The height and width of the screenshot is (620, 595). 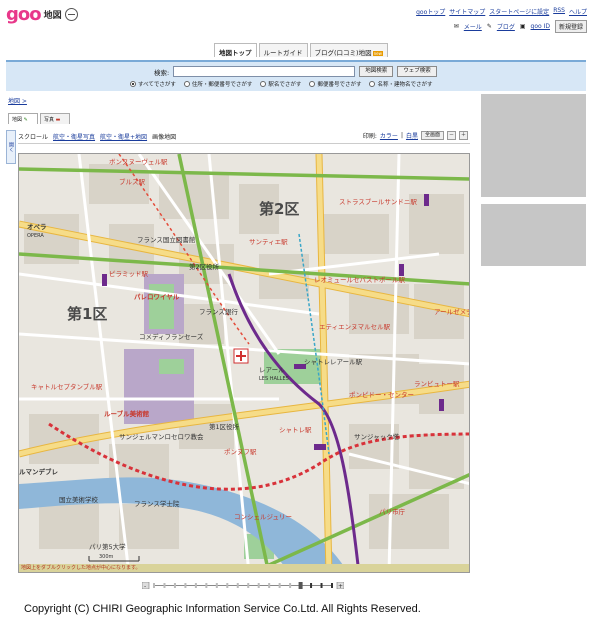 I want to click on label-pompidou: ポンピドー・センター, so click(x=381, y=394).